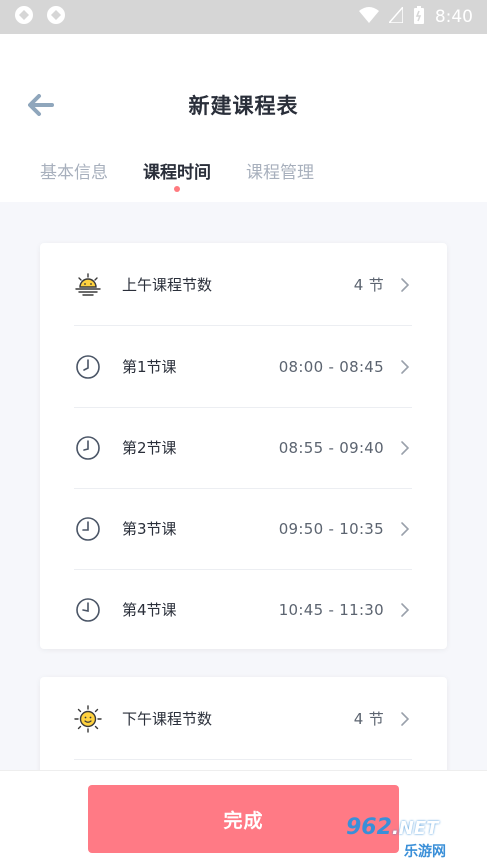 This screenshot has width=487, height=867. I want to click on tab-label: 课程管理, so click(280, 173).